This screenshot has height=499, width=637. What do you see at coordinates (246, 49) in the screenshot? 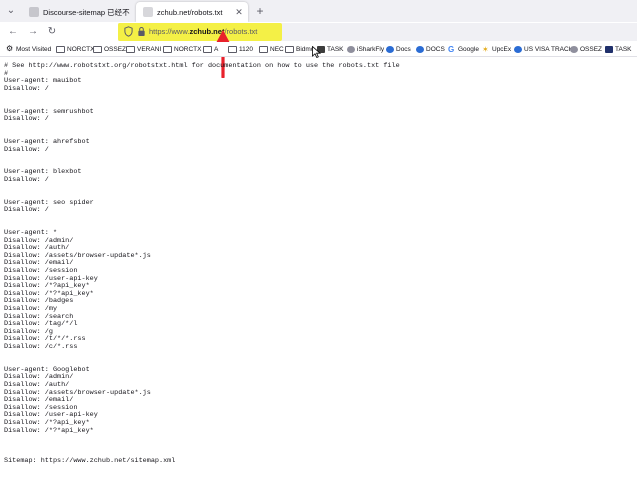
I see `bookmark-label: 1120` at bounding box center [246, 49].